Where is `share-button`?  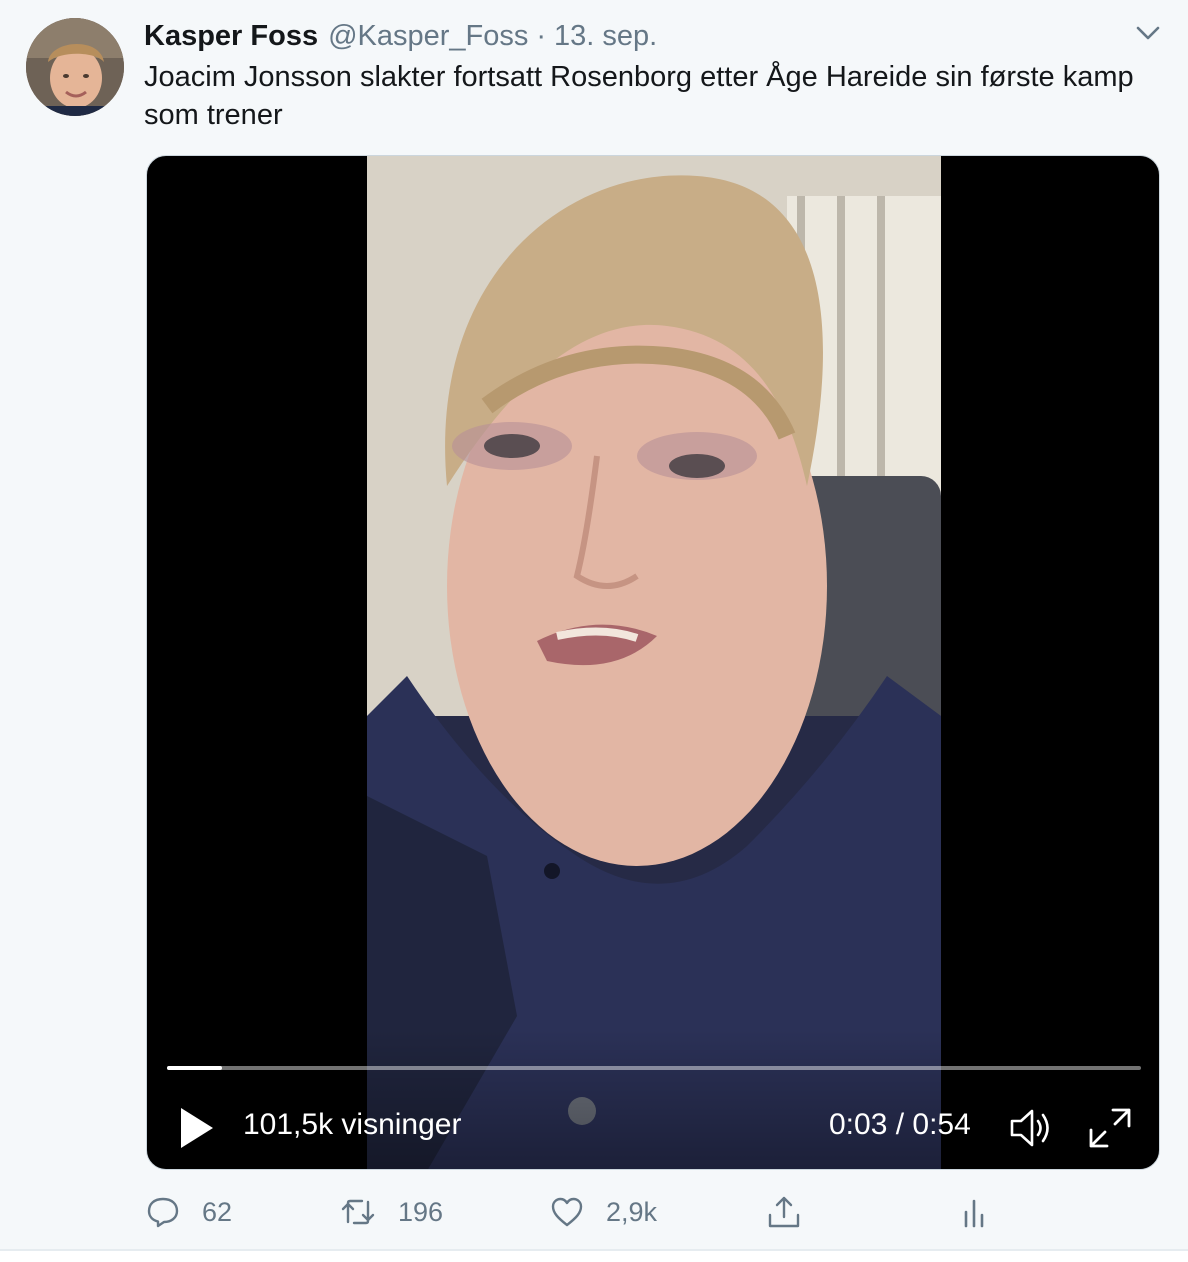 share-button is located at coordinates (784, 1212).